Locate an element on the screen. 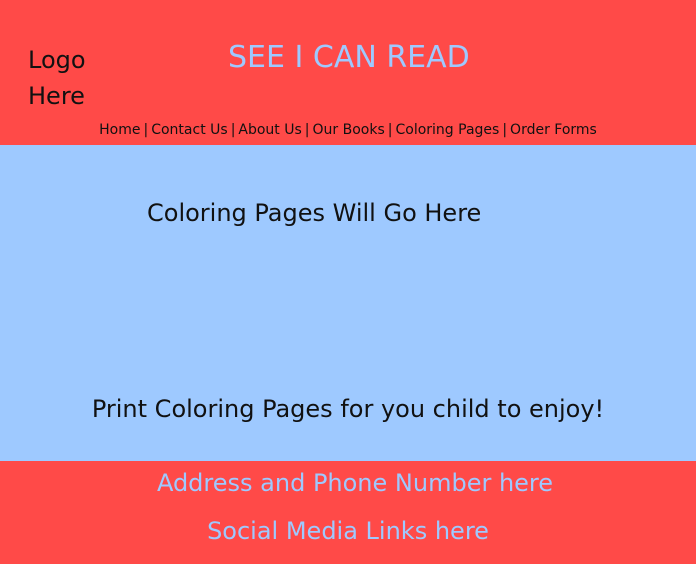  logo: Logo Here is located at coordinates (68, 78).